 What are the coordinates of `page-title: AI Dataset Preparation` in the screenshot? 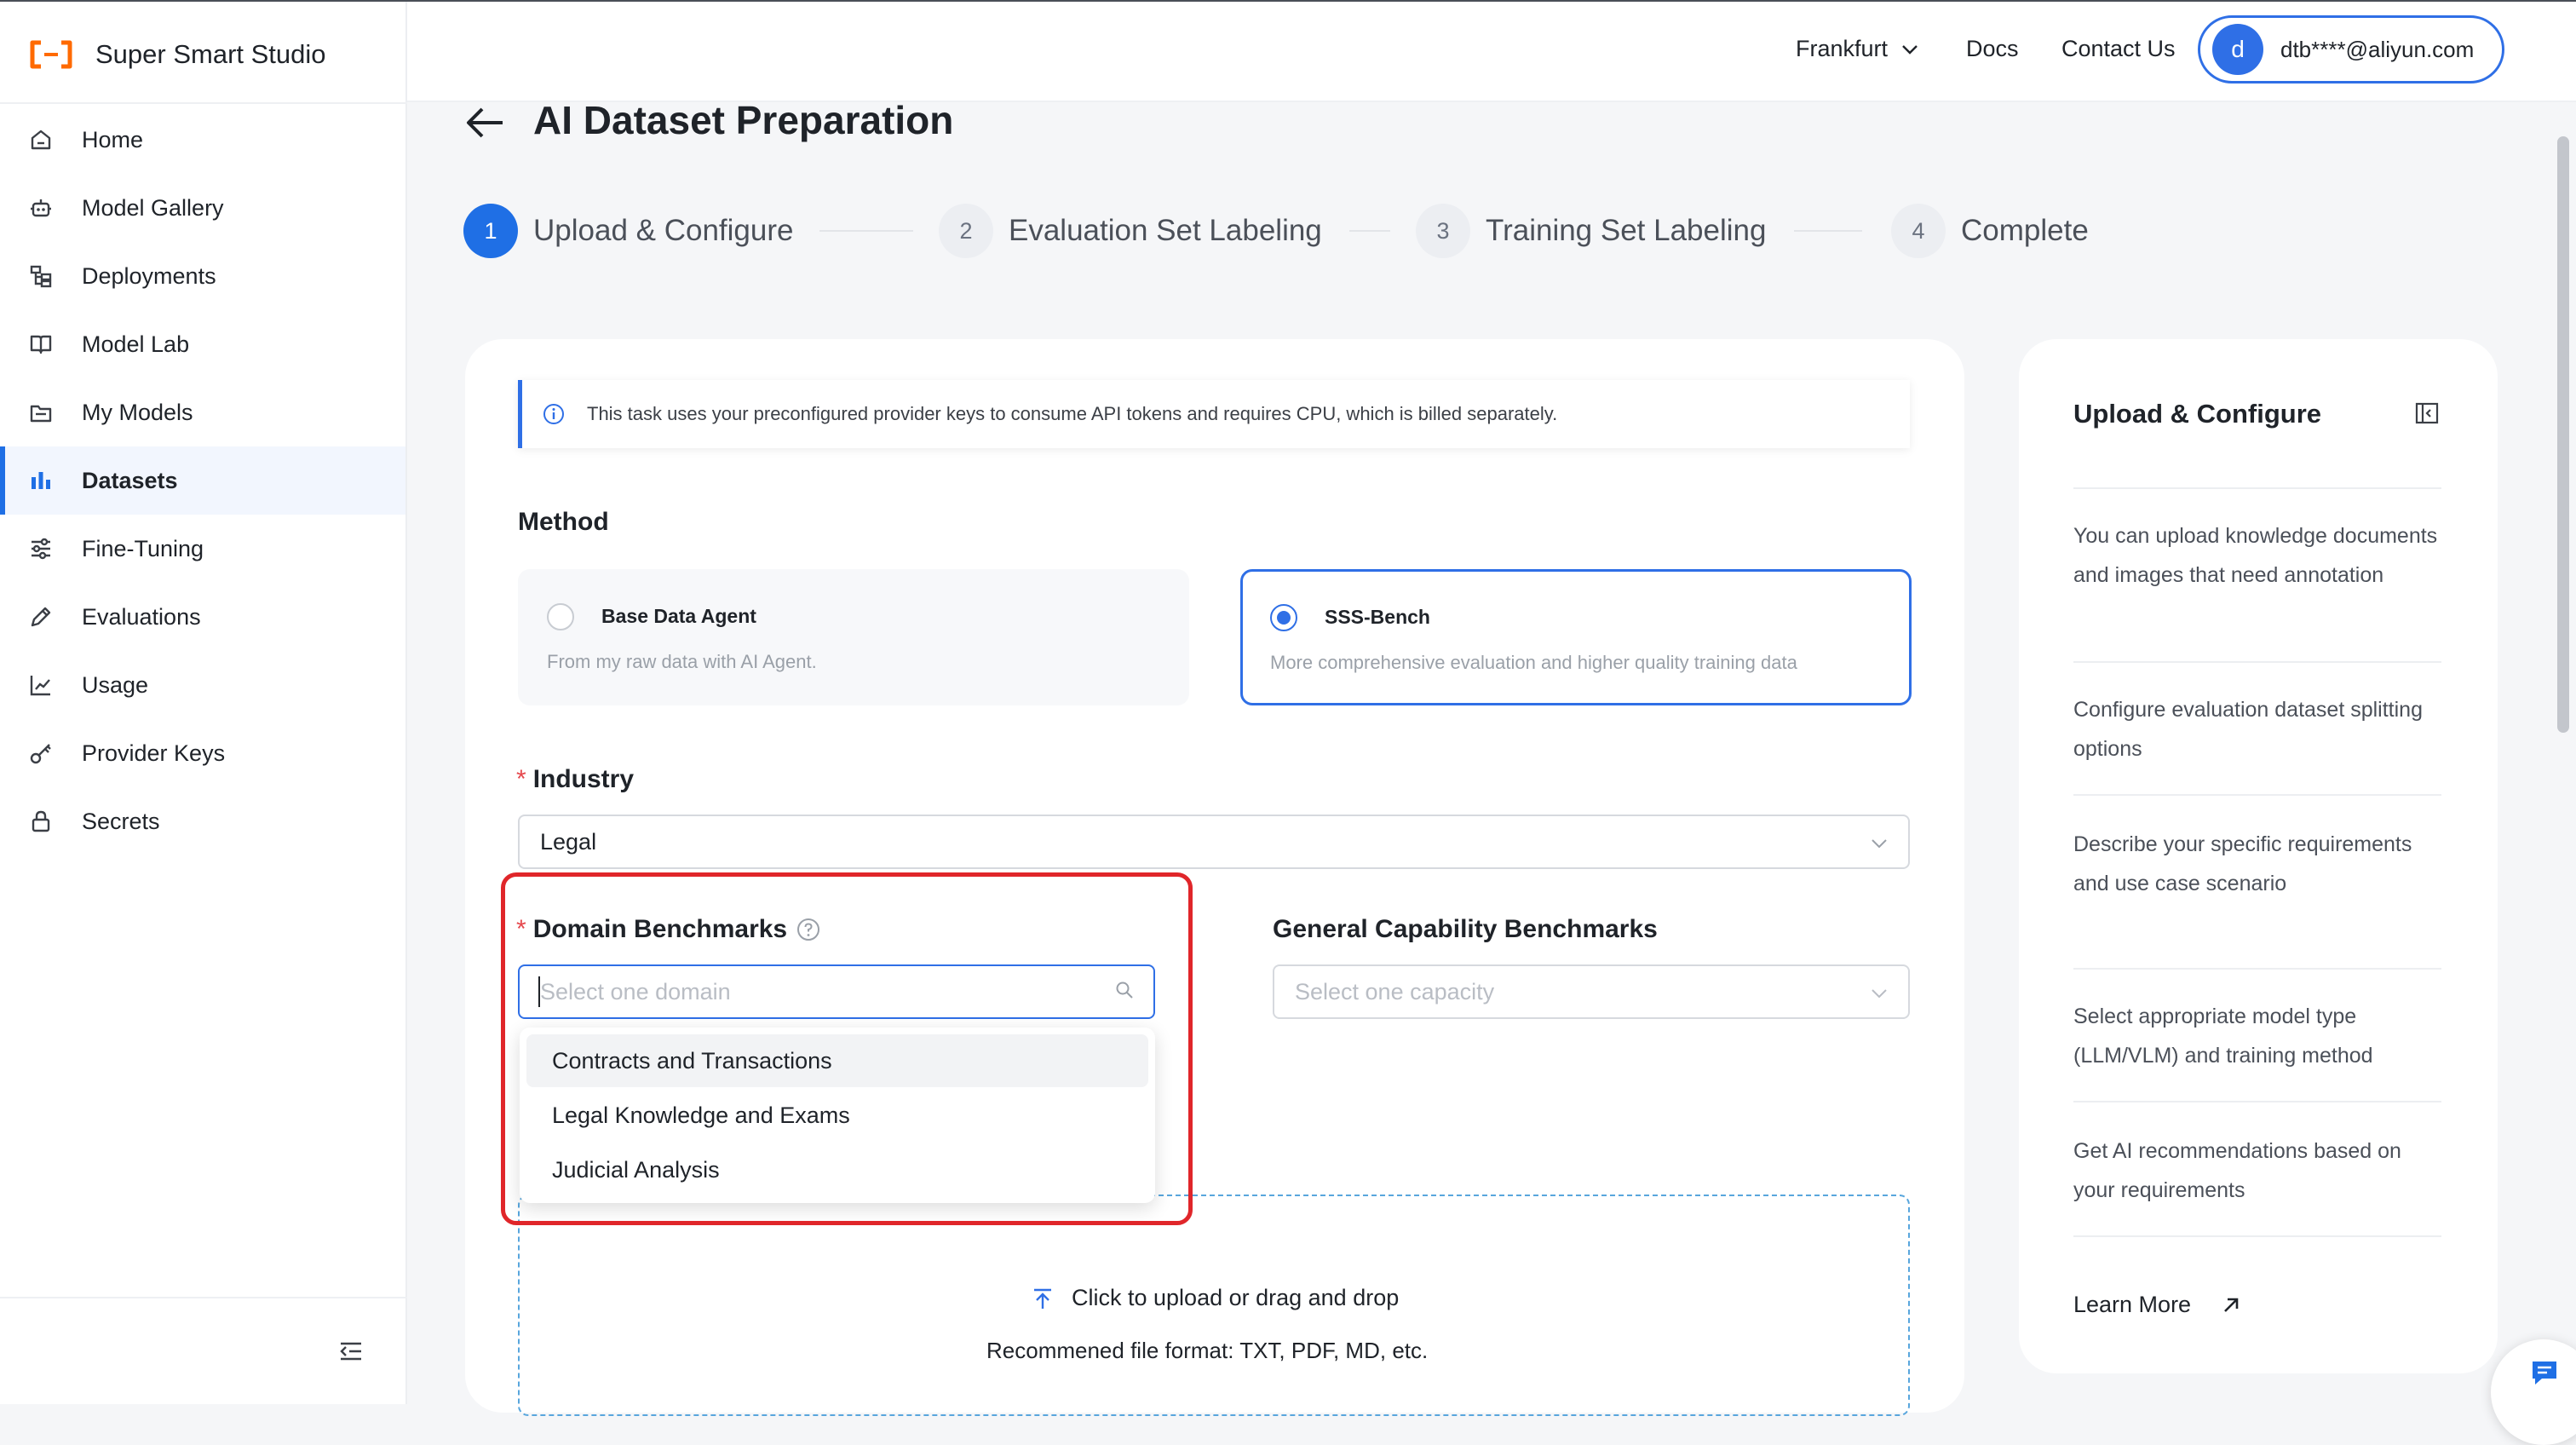 It's located at (743, 120).